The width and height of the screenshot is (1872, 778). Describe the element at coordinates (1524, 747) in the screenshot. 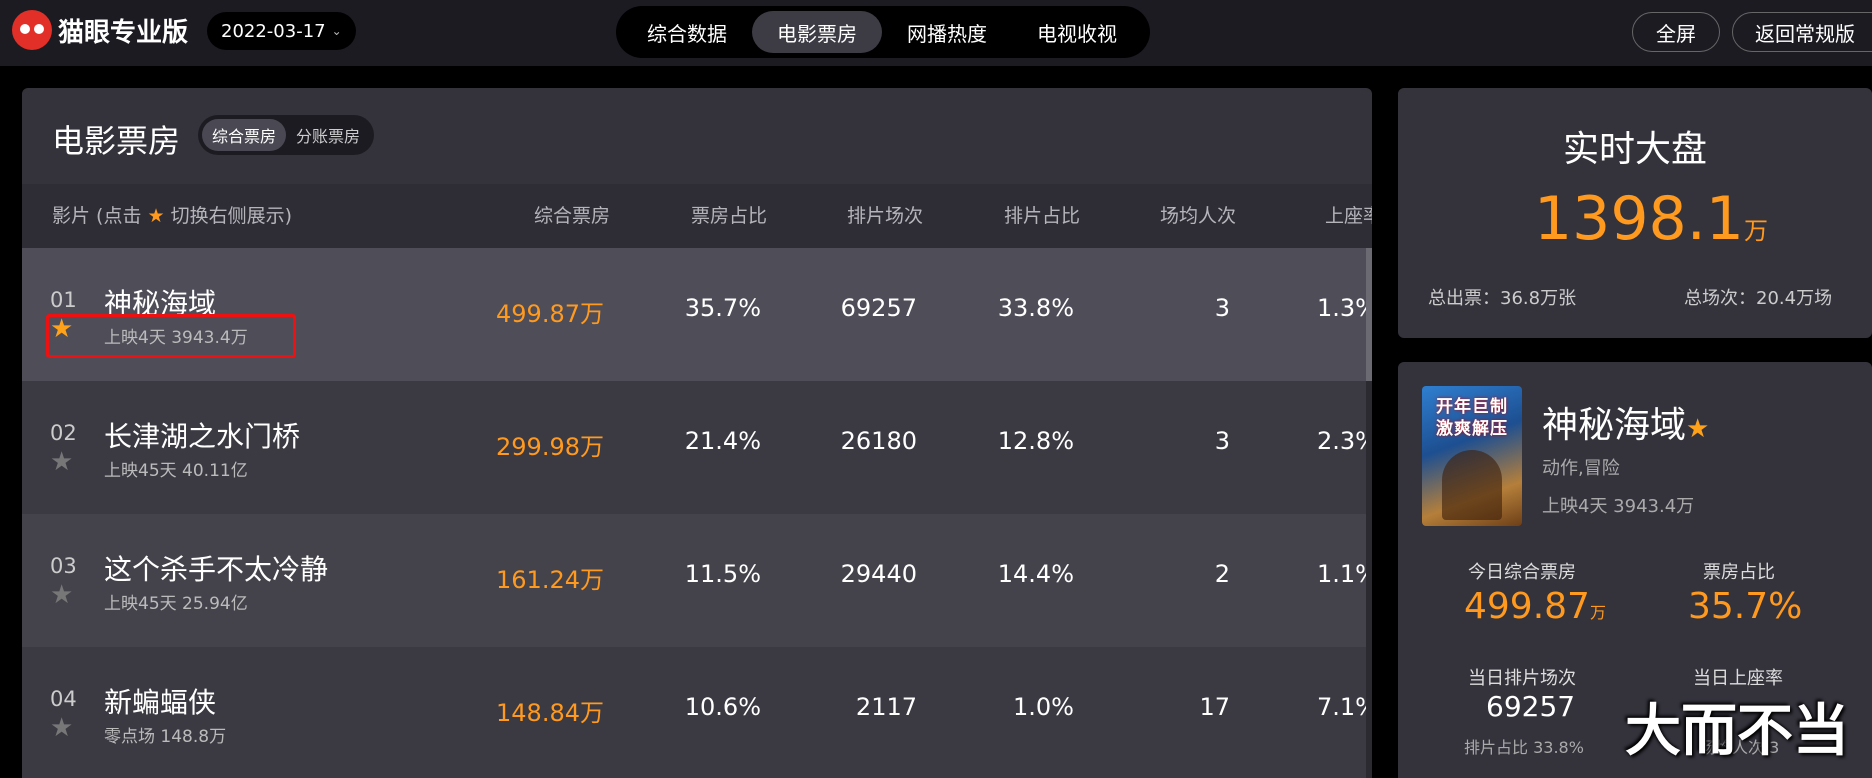

I see `show-share-info: 排片占比 33.8%` at that location.